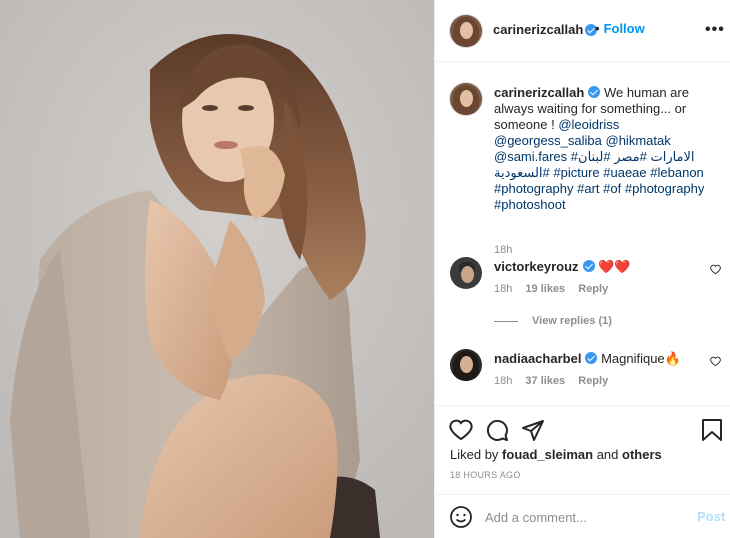  What do you see at coordinates (641, 358) in the screenshot?
I see `comment-text: Magnifique🔥` at bounding box center [641, 358].